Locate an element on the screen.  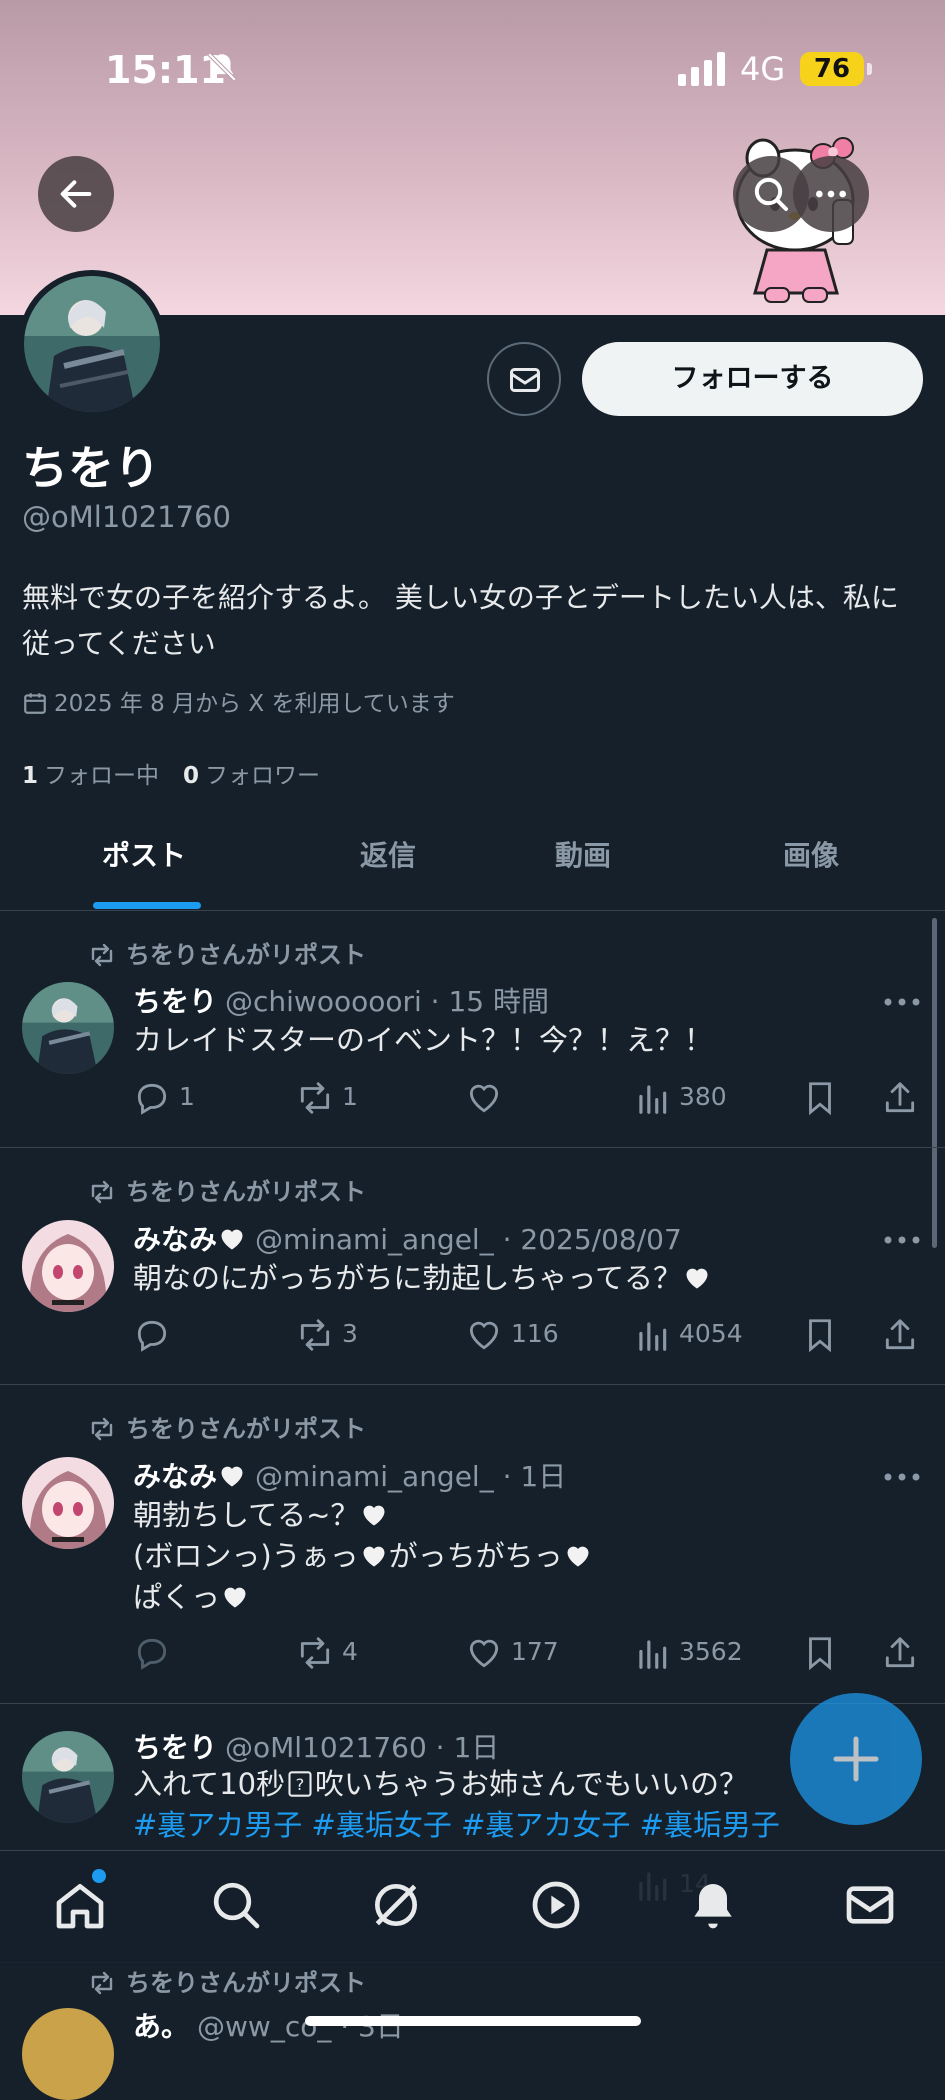
repost-button: 4 is located at coordinates (327, 1652).